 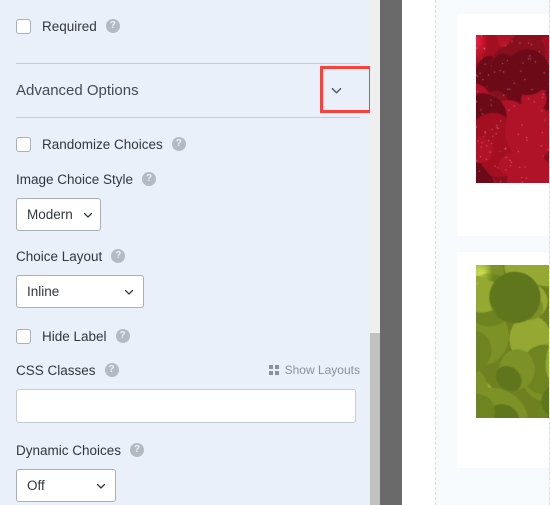 I want to click on image-choice-style-label-row: Image Choice Style ?, so click(x=185, y=179).